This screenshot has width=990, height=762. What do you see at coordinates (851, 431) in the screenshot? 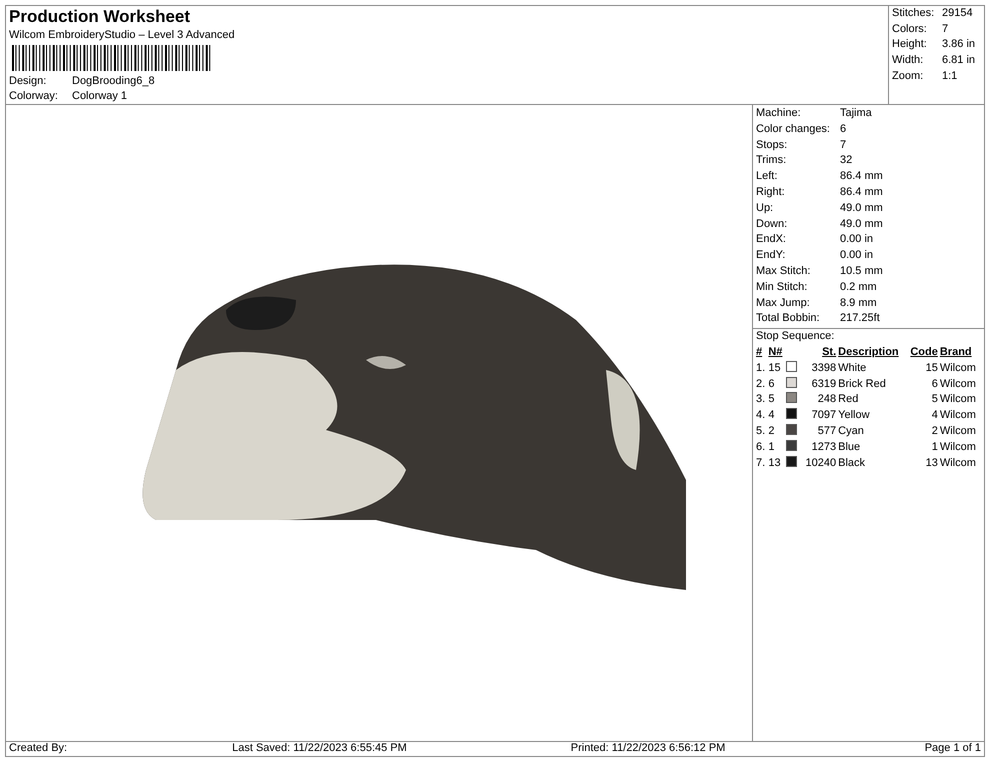
I see `table-cell-text: Cyan` at bounding box center [851, 431].